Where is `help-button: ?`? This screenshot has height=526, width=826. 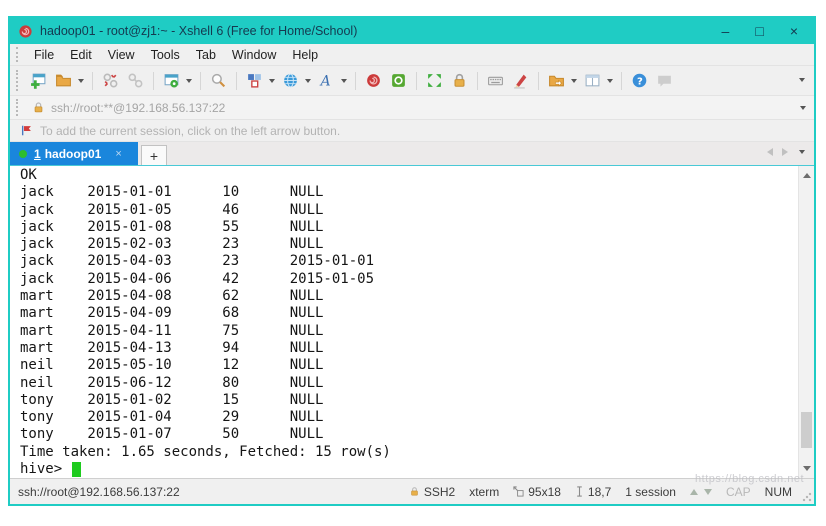 help-button: ? is located at coordinates (639, 80).